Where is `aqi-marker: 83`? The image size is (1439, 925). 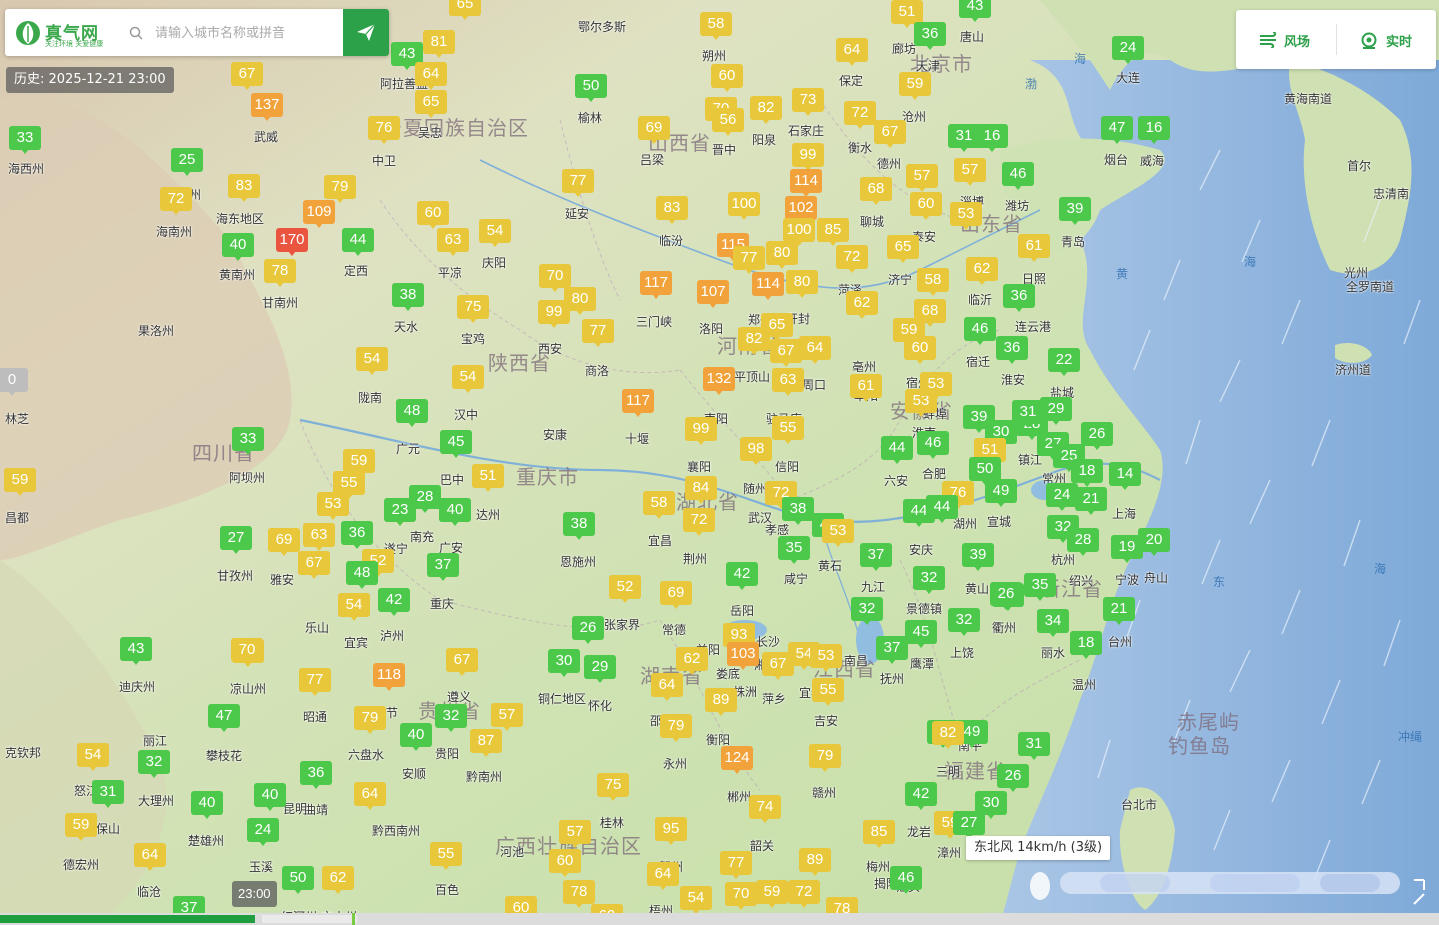
aqi-marker: 83 is located at coordinates (672, 210).